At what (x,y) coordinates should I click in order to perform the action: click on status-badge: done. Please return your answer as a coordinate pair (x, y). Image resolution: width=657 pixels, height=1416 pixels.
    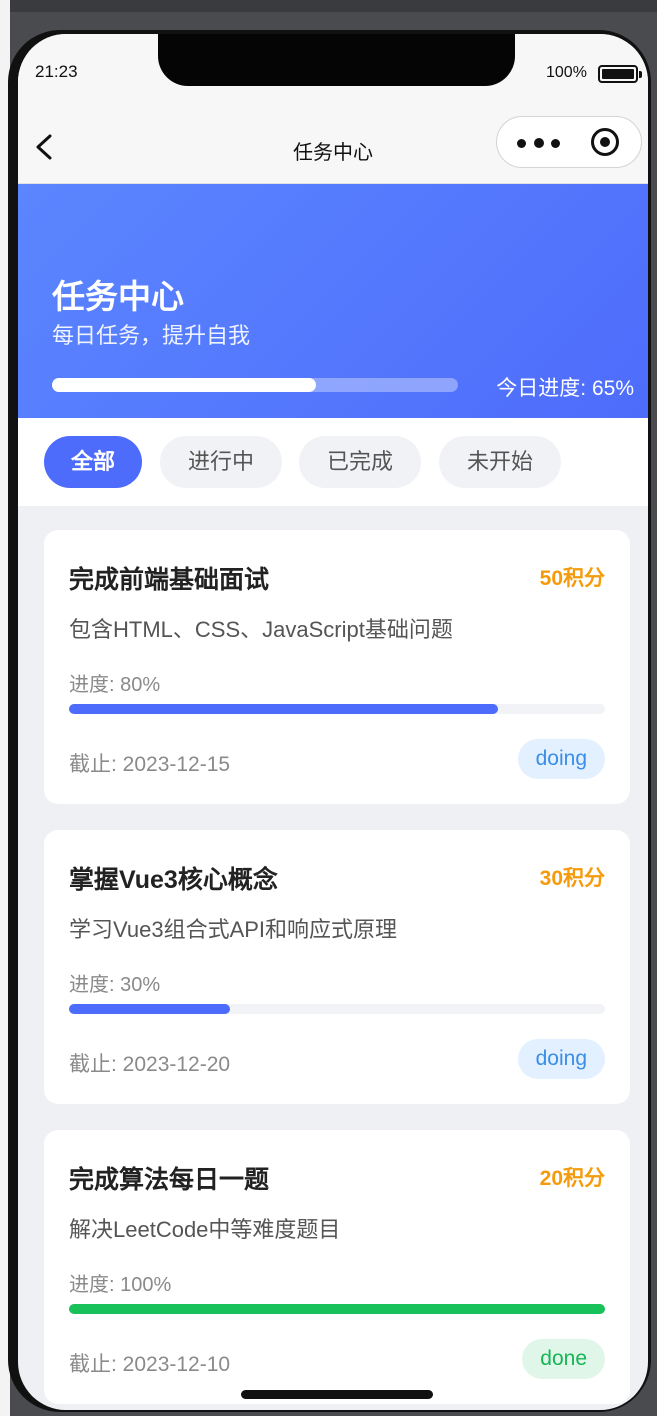
    Looking at the image, I should click on (563, 1359).